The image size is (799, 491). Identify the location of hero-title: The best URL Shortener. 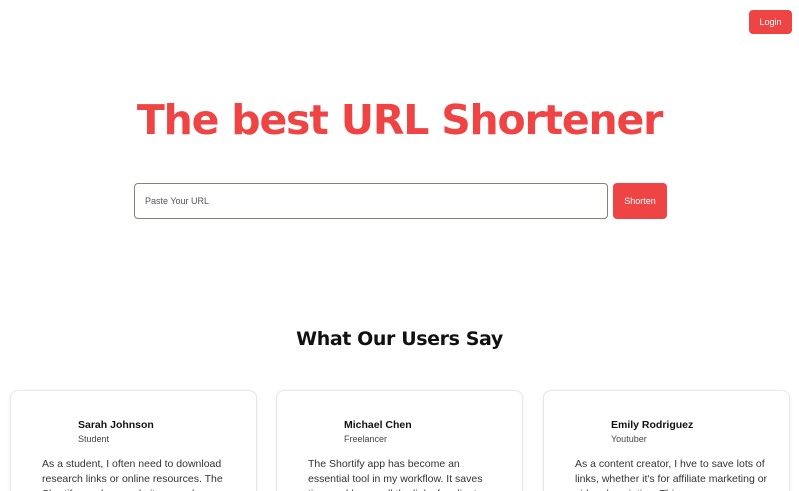
(399, 120).